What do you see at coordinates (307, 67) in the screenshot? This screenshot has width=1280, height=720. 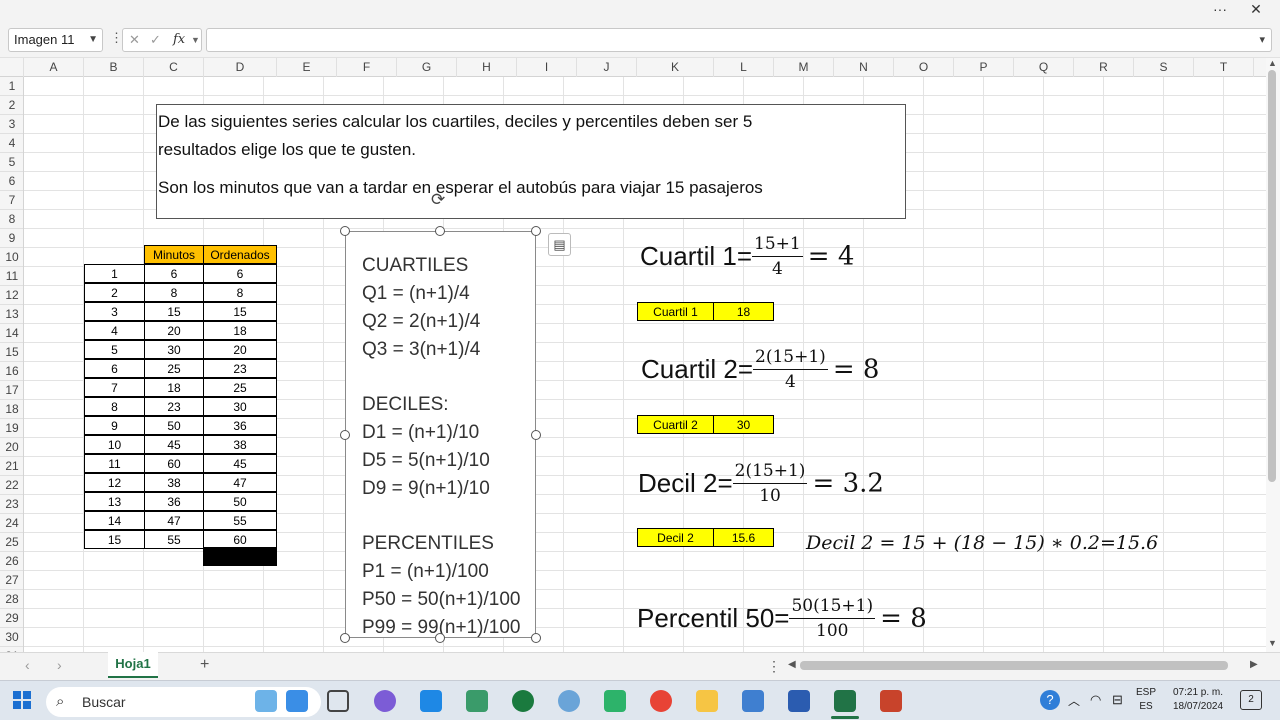 I see `column-header: E` at bounding box center [307, 67].